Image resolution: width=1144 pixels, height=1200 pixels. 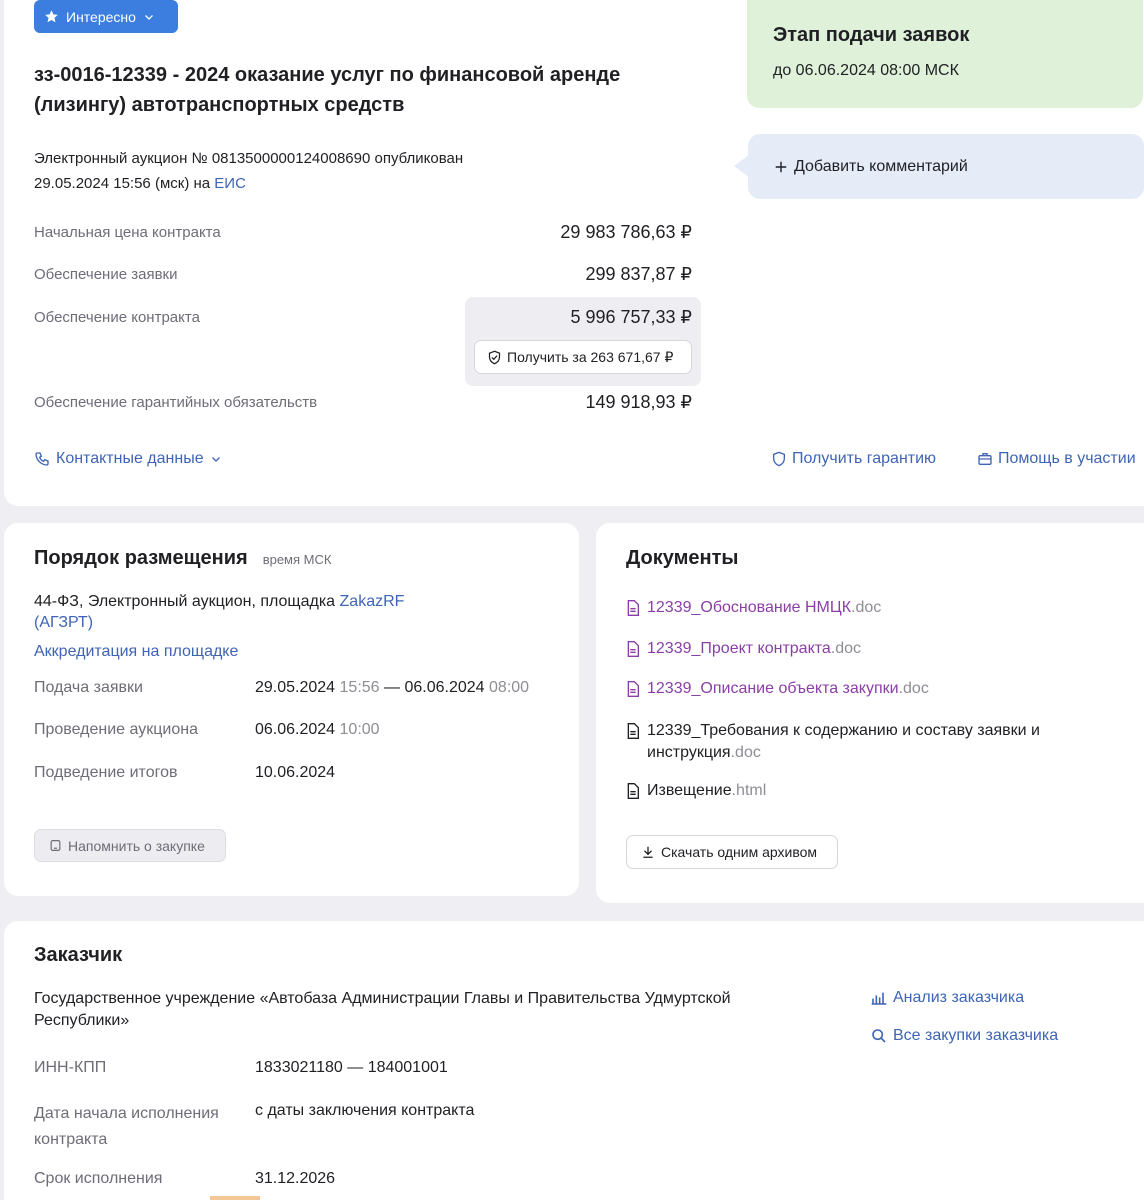 I want to click on schedule-value-auction: 06.06.2024 10:00, so click(x=317, y=730).